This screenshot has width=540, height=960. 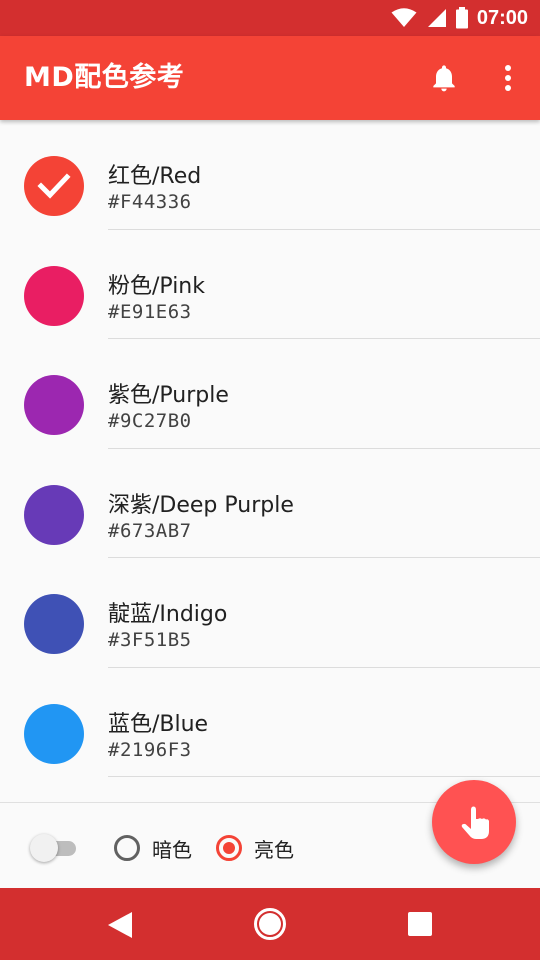 I want to click on status-time: 07:00, so click(x=502, y=17).